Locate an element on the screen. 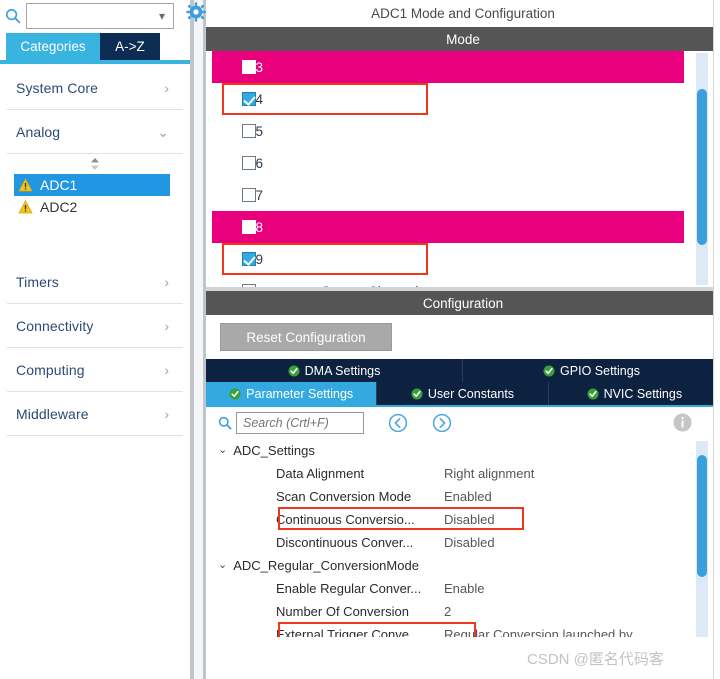 The width and height of the screenshot is (720, 679). check-circle-icon is located at coordinates (417, 394).